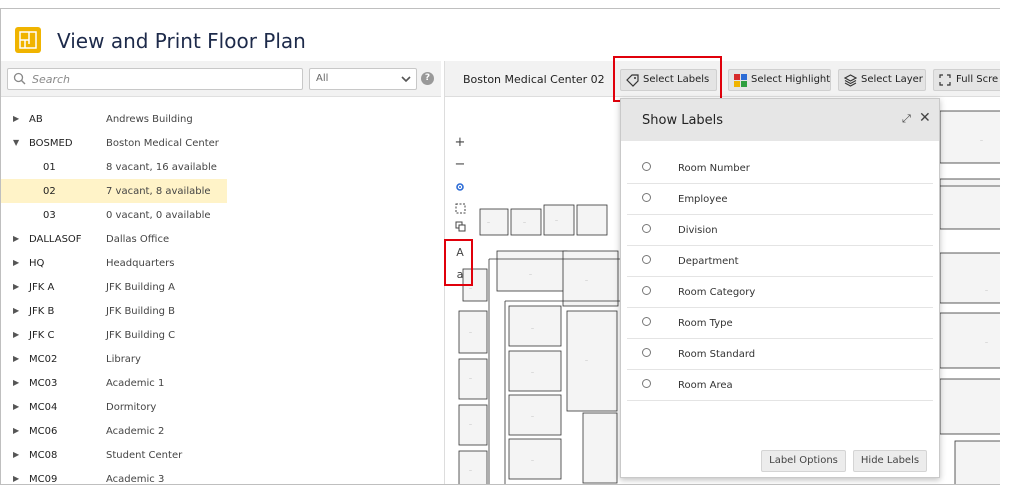 The image size is (1009, 485). I want to click on floor-row: 02 7 vacant, 8 available, so click(114, 191).